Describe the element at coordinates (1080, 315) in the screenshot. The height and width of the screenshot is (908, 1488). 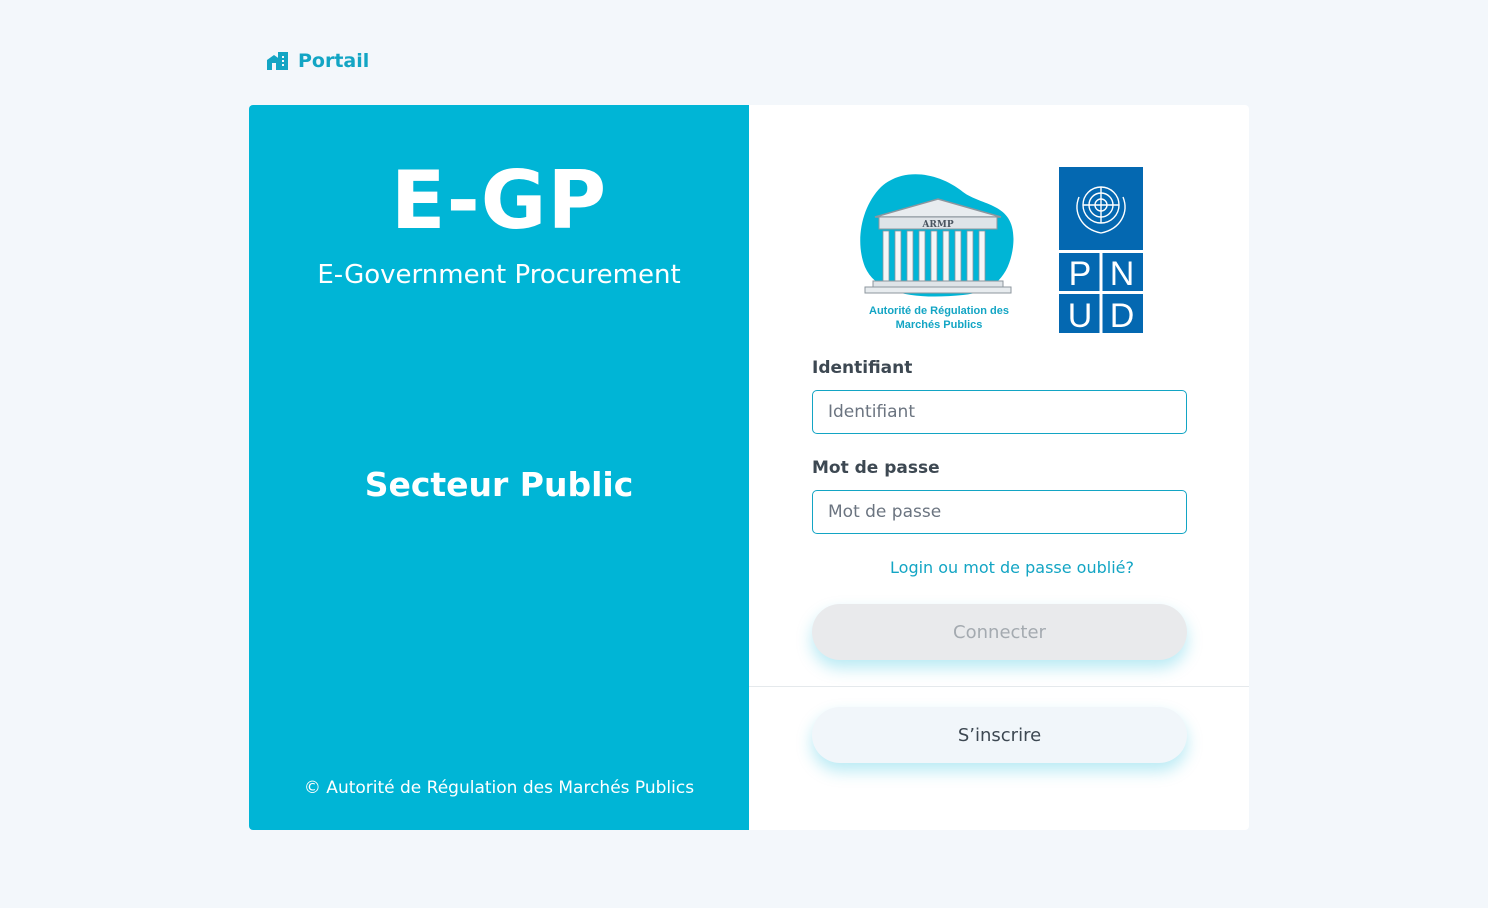
I see `svg-text: U` at that location.